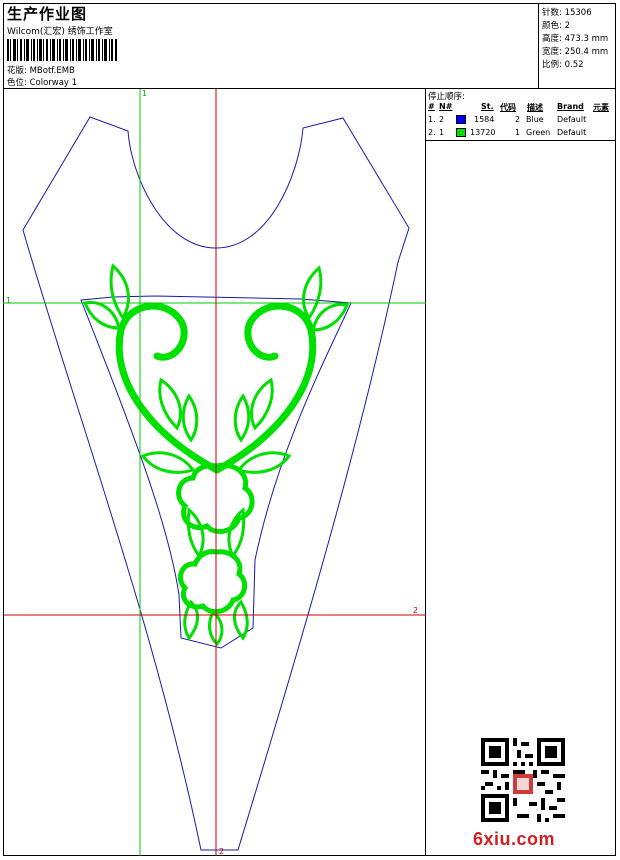 The width and height of the screenshot is (620, 860). I want to click on row-description: Green, so click(538, 132).